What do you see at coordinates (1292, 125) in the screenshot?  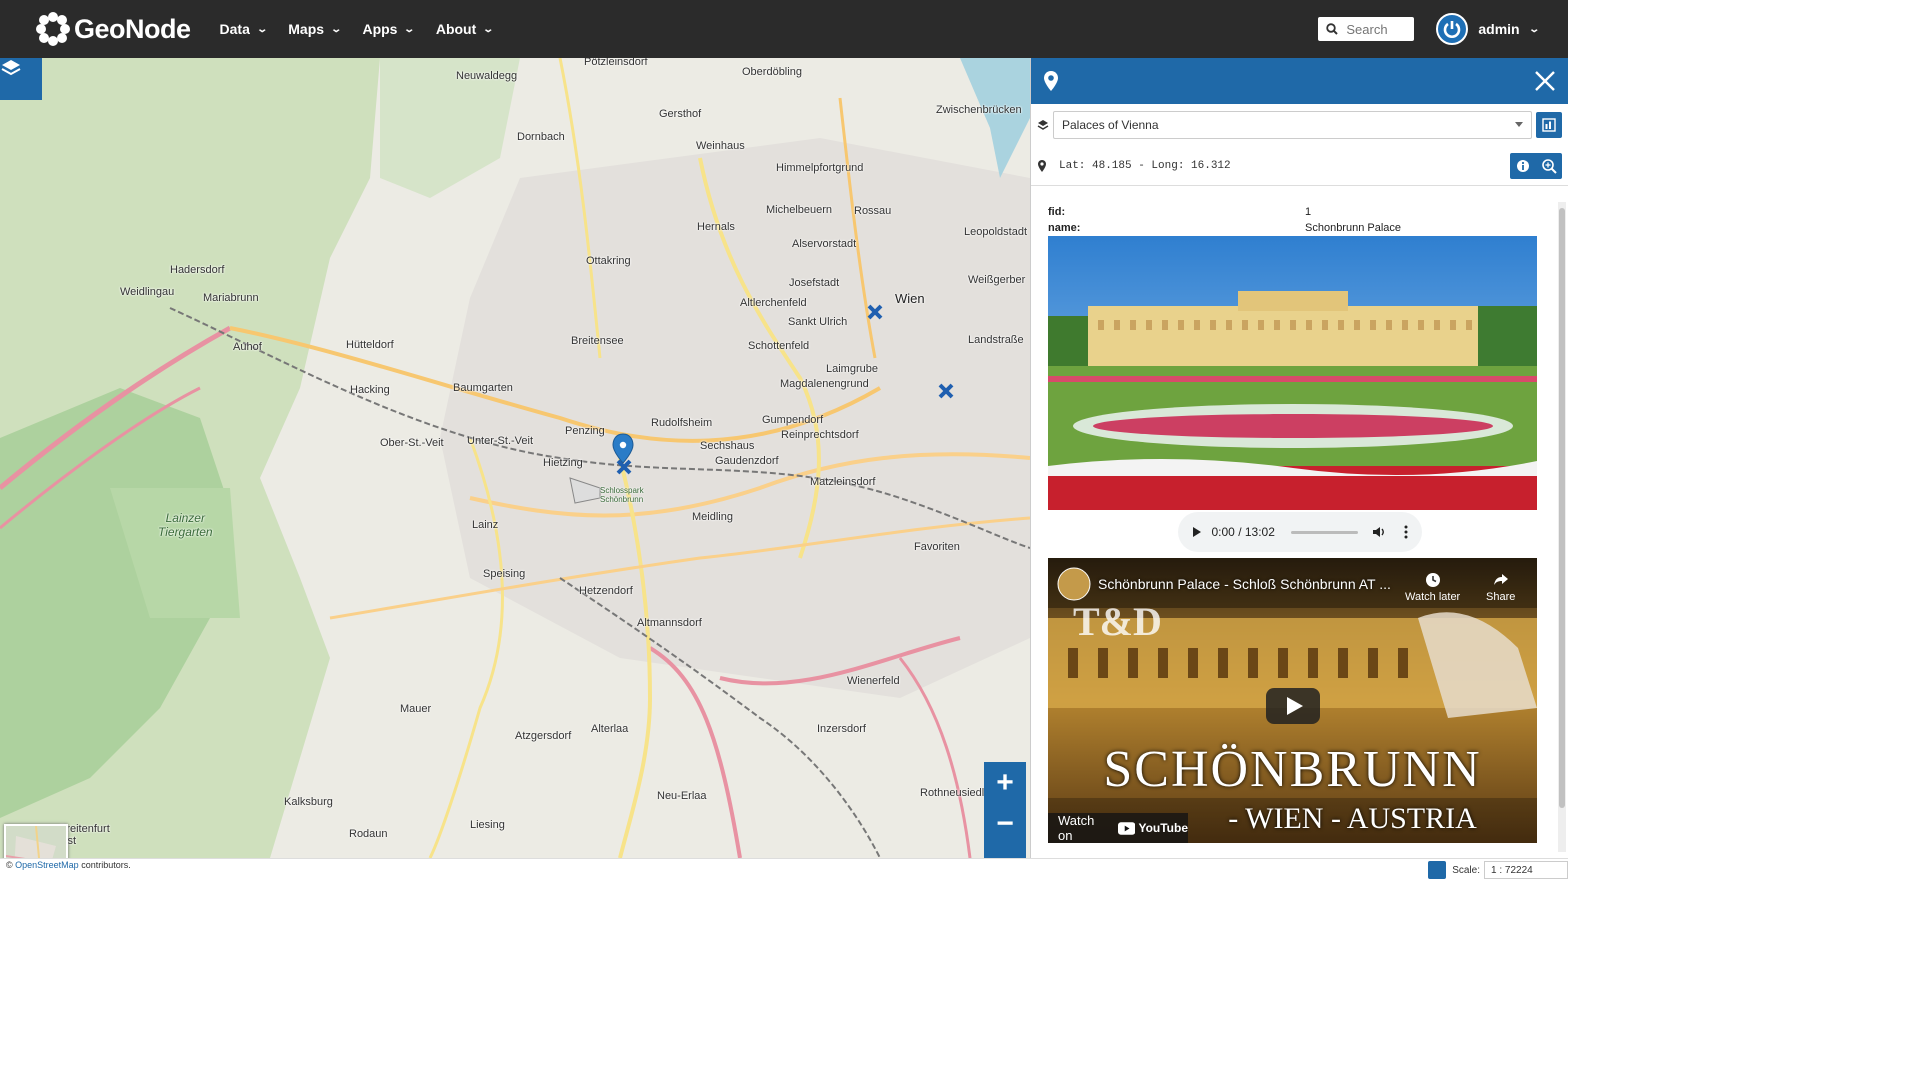 I see `layer-select: Palaces of Vienna` at bounding box center [1292, 125].